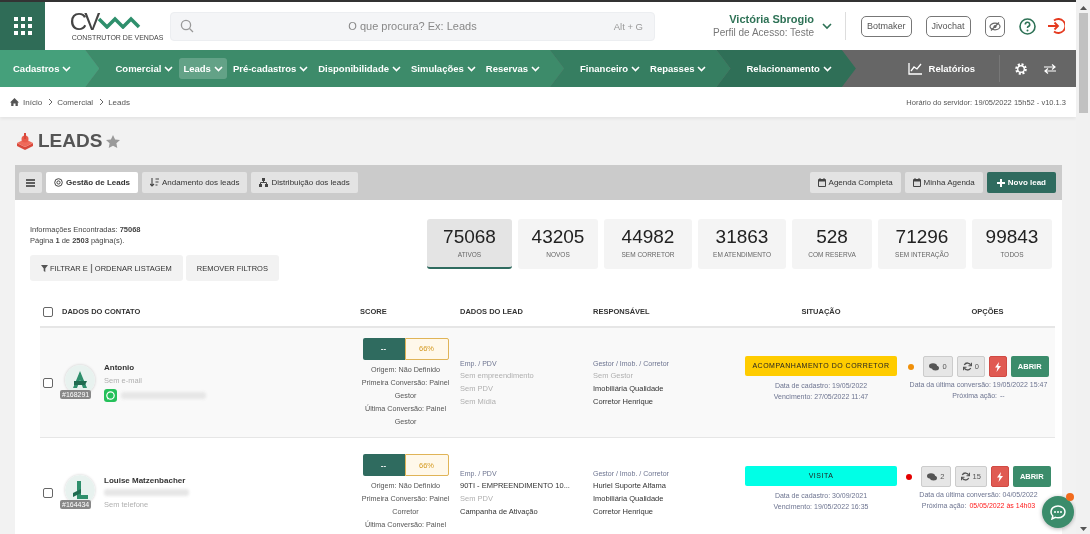 Image resolution: width=1090 pixels, height=534 pixels. I want to click on menu-item: Relacionamento, so click(789, 68).